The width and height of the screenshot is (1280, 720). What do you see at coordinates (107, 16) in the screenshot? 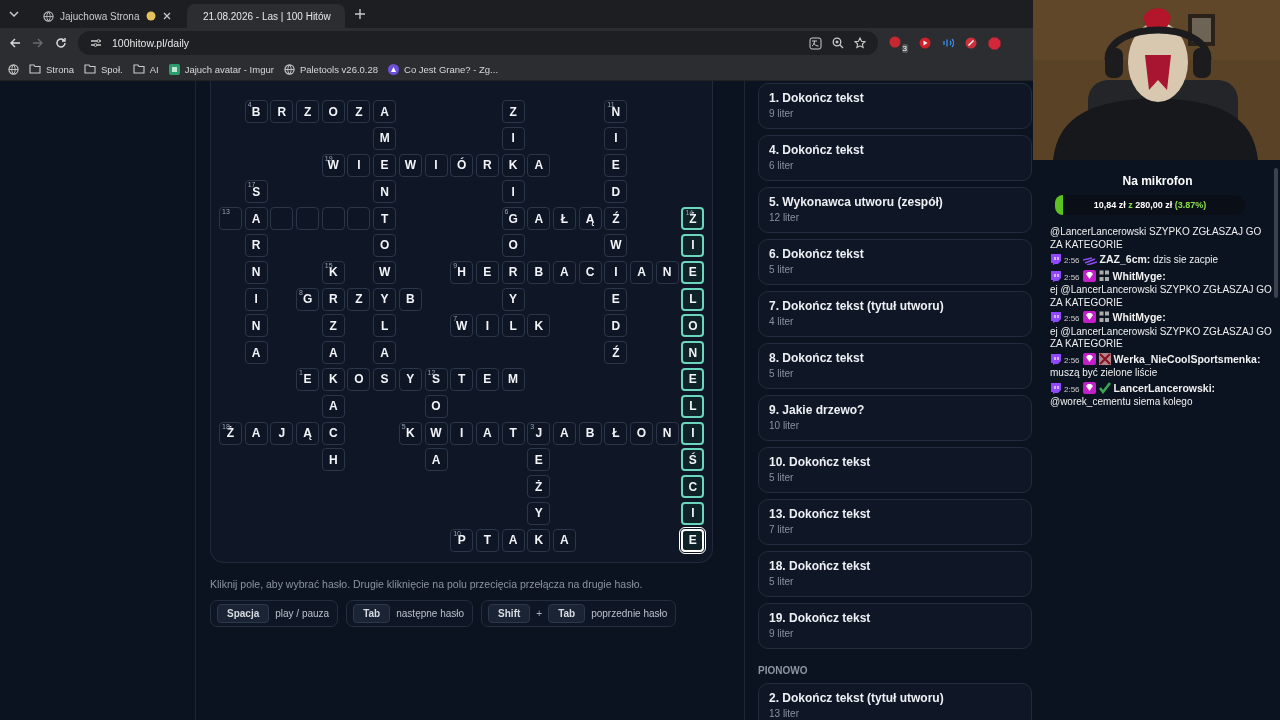
I see `browser-tab: Jajuchowa Strona` at bounding box center [107, 16].